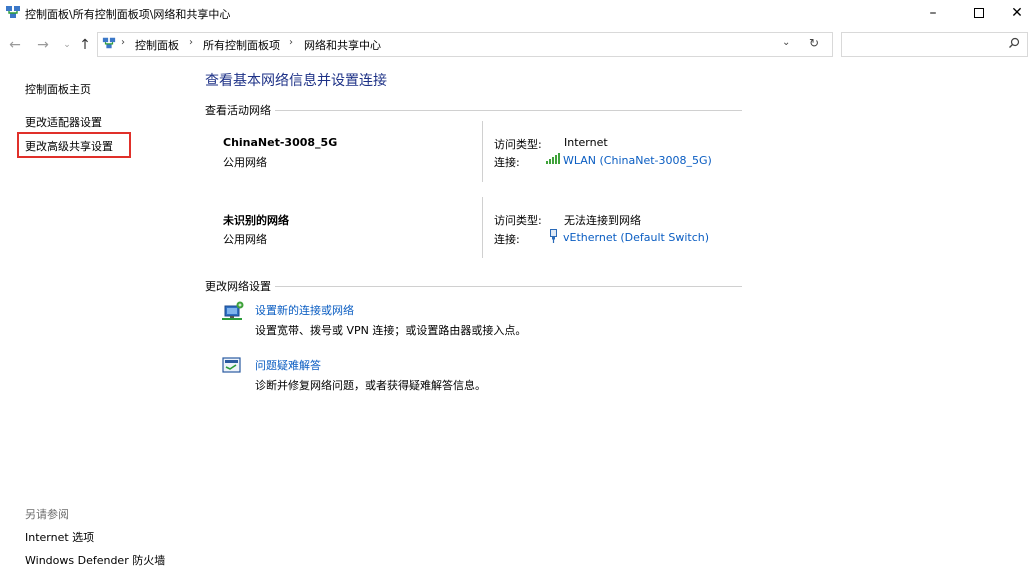 The width and height of the screenshot is (1034, 578). What do you see at coordinates (59, 537) in the screenshot?
I see `see-also-internet-options: Internet 选项` at bounding box center [59, 537].